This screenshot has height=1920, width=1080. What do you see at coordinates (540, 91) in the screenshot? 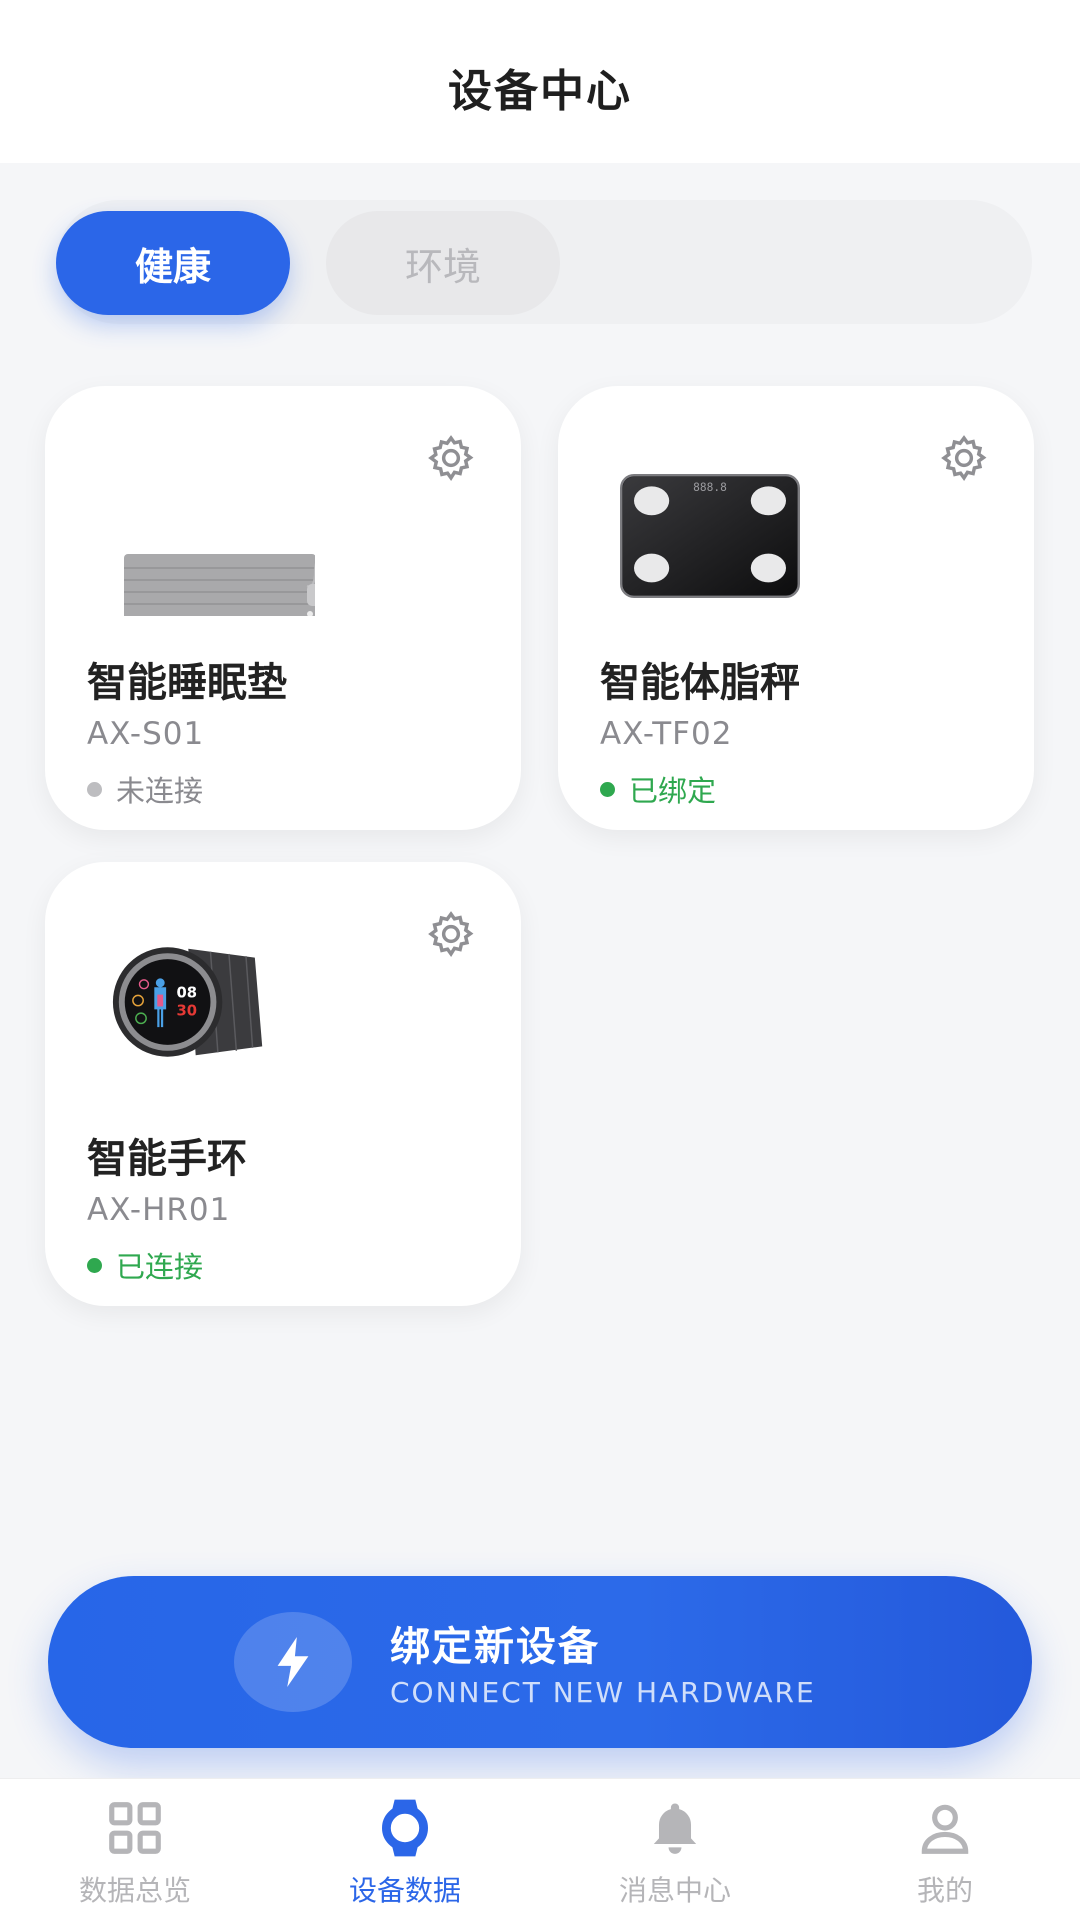
I see `page-title: 设备中心` at bounding box center [540, 91].